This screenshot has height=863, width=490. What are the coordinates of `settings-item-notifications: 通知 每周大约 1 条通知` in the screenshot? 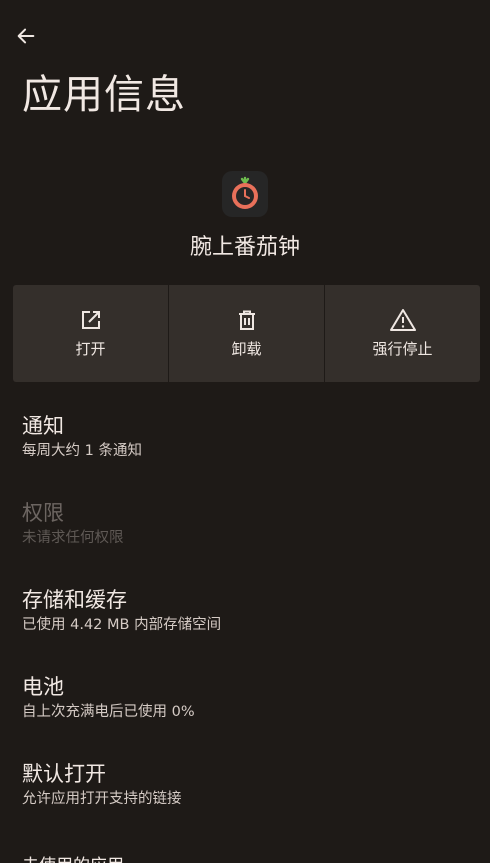 It's located at (245, 441).